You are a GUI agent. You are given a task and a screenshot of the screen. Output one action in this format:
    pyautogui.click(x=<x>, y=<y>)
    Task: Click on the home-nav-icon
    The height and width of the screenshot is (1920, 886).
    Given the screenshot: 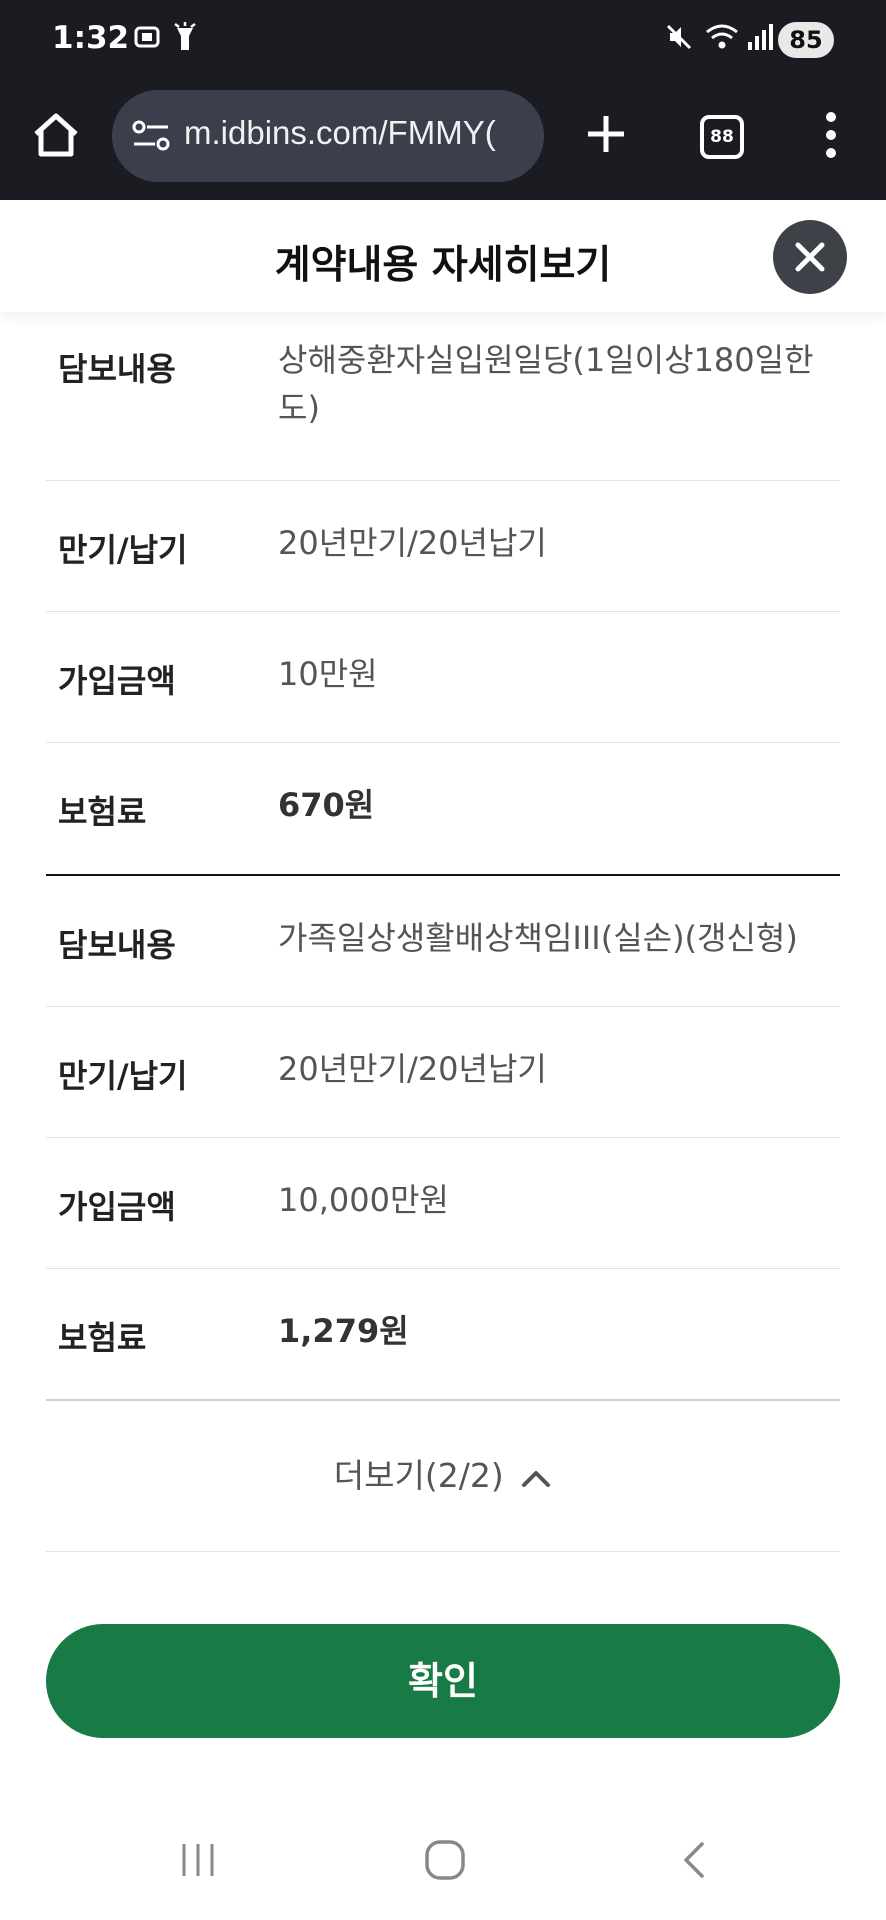 What is the action you would take?
    pyautogui.click(x=445, y=1862)
    